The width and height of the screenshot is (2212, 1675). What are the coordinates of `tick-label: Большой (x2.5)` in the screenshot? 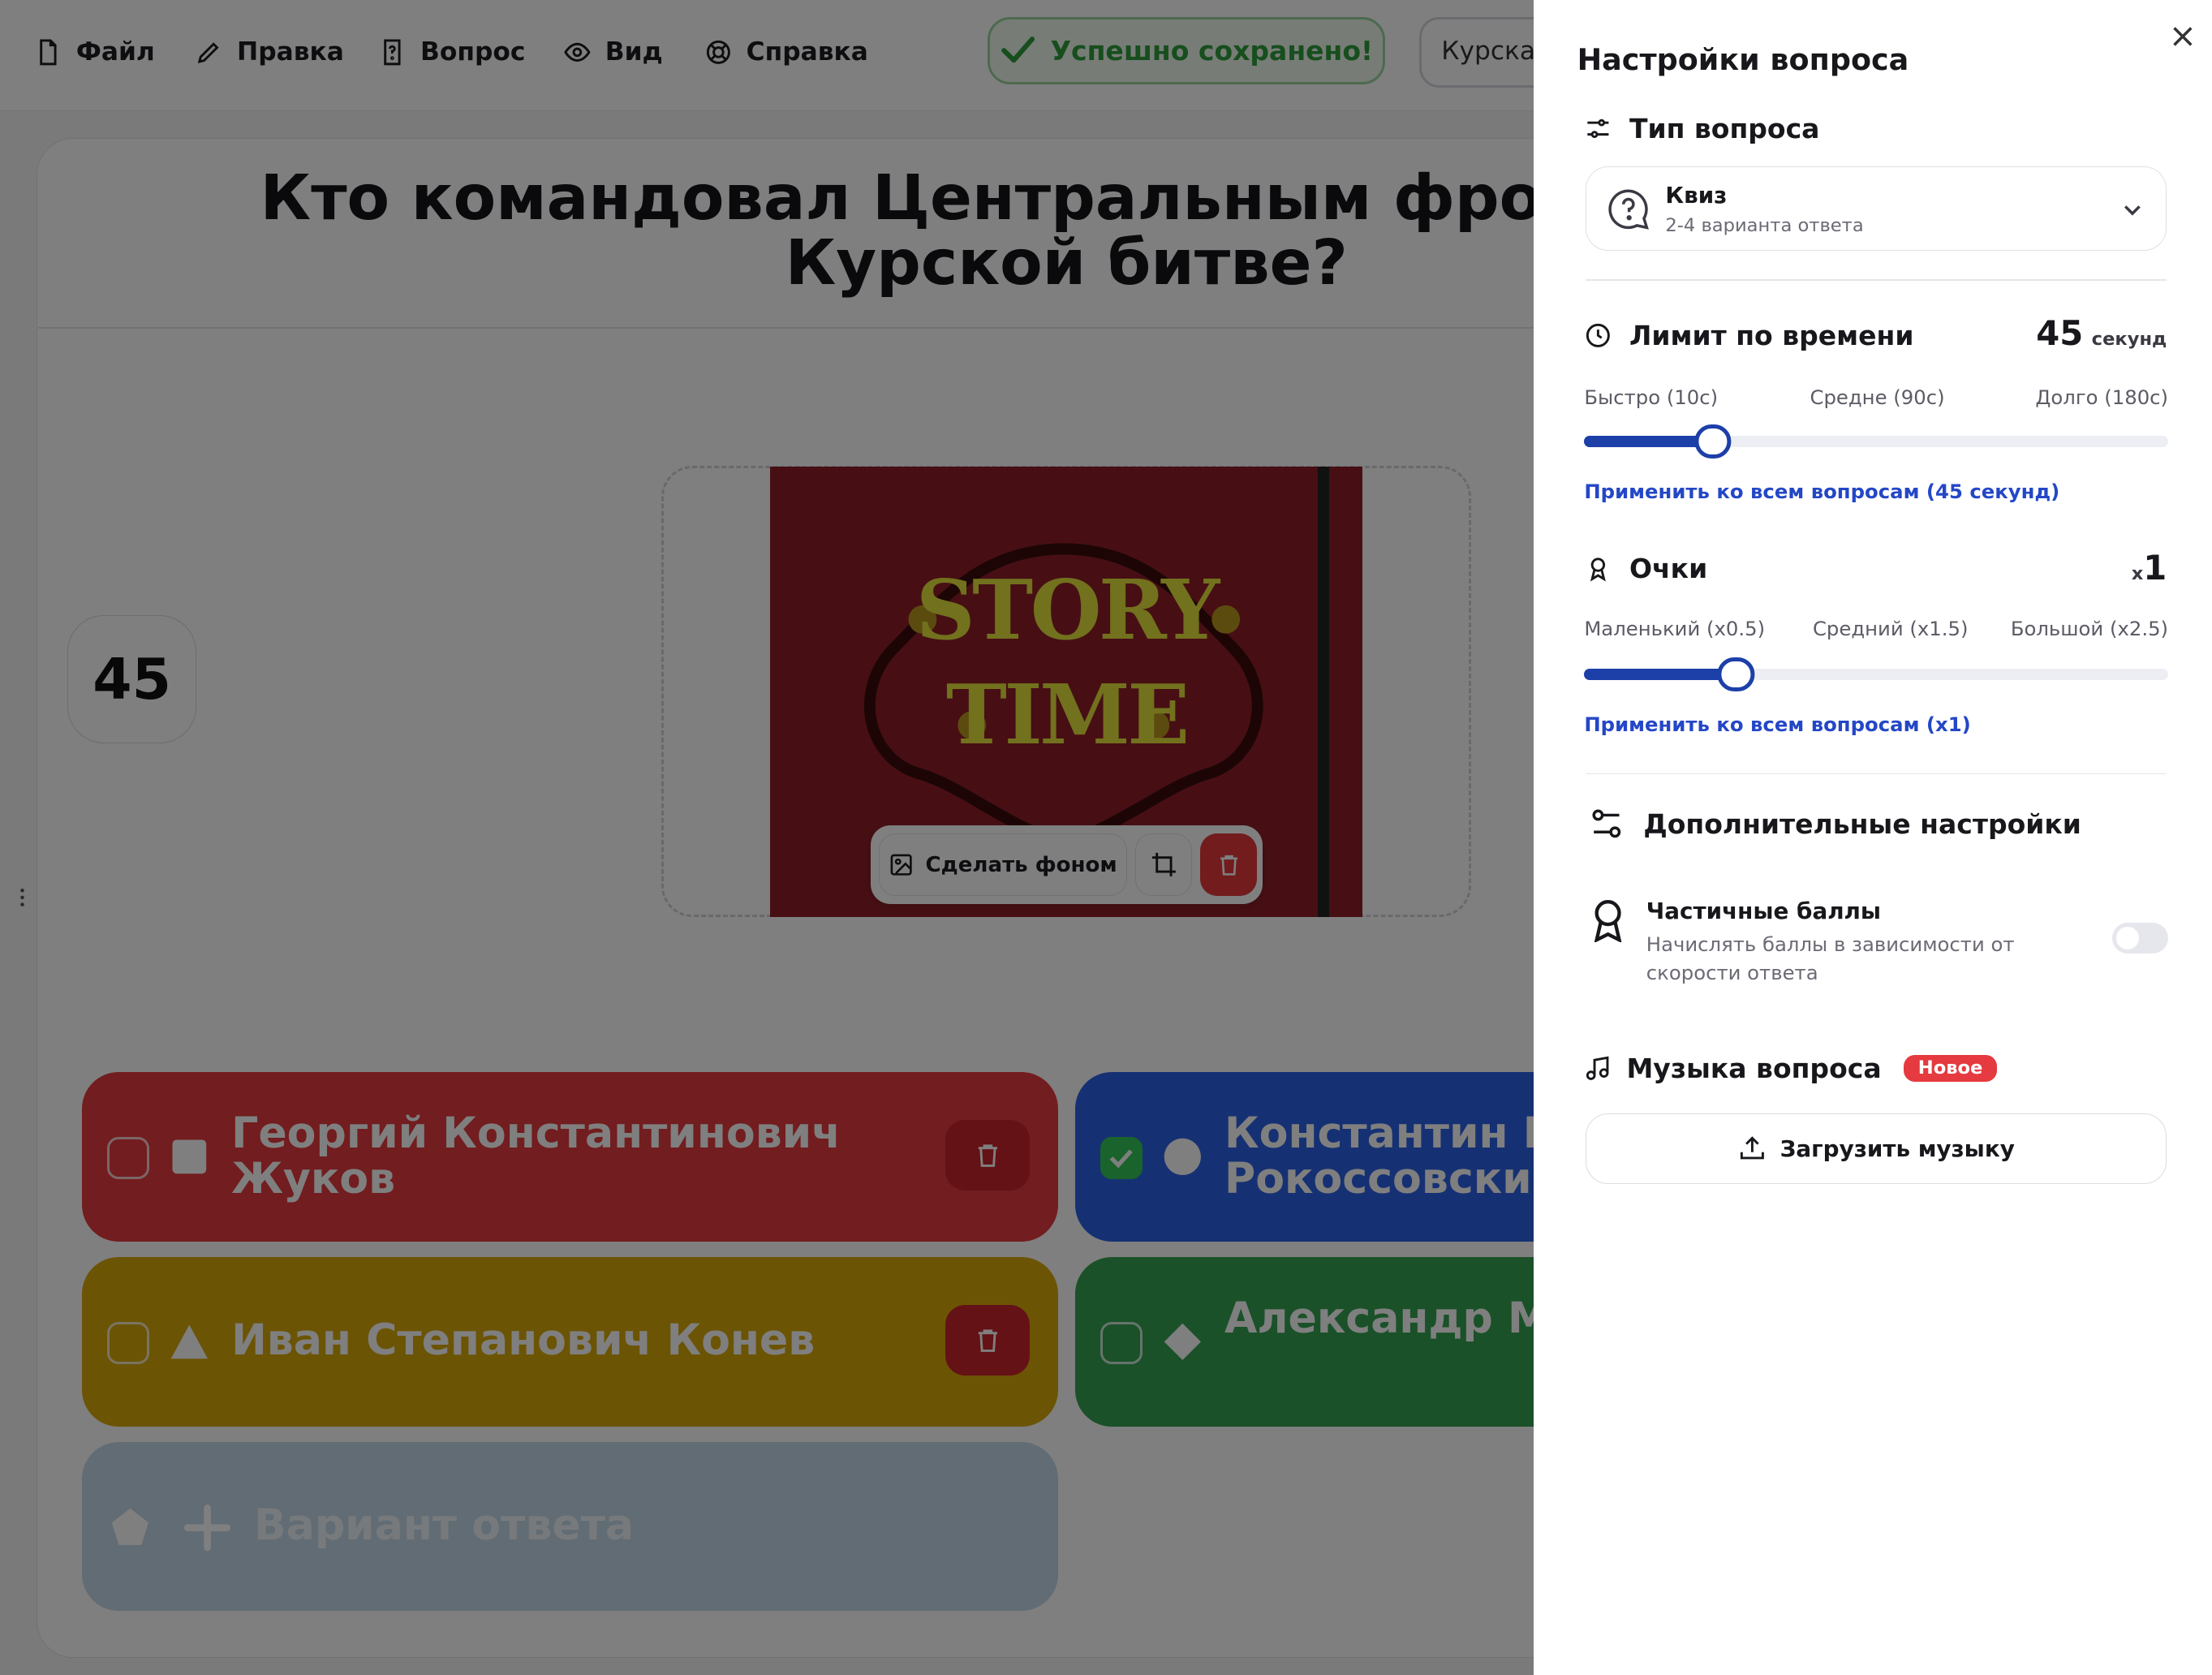 It's located at (2090, 628).